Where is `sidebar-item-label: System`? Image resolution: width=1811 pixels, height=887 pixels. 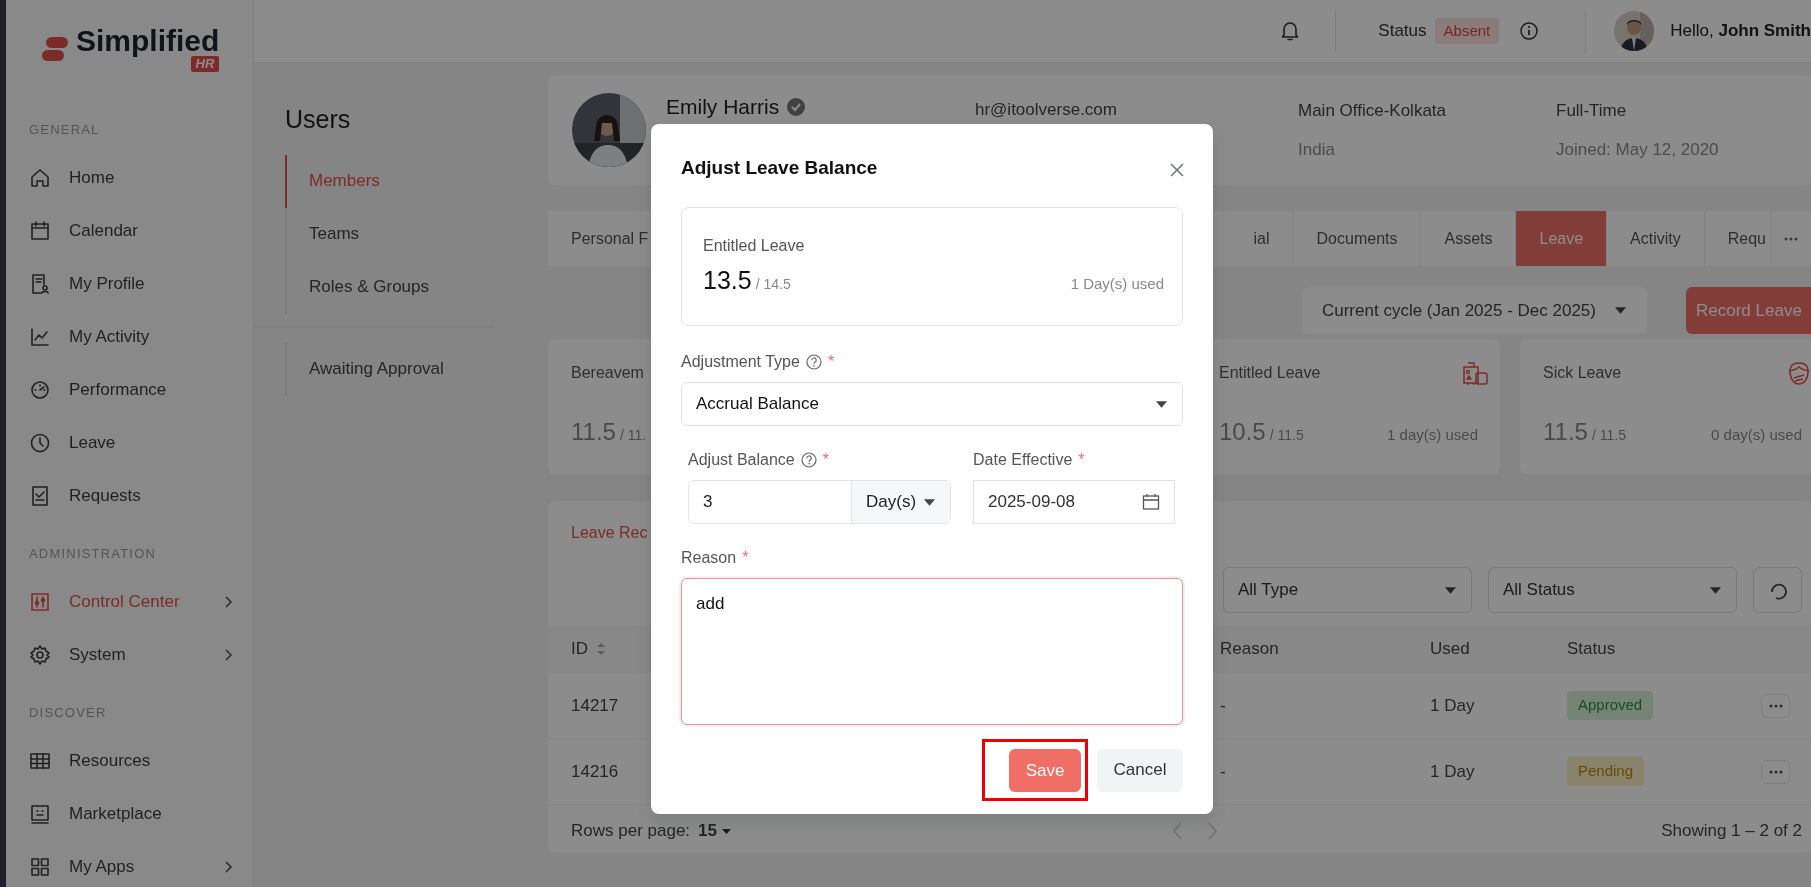
sidebar-item-label: System is located at coordinates (98, 654).